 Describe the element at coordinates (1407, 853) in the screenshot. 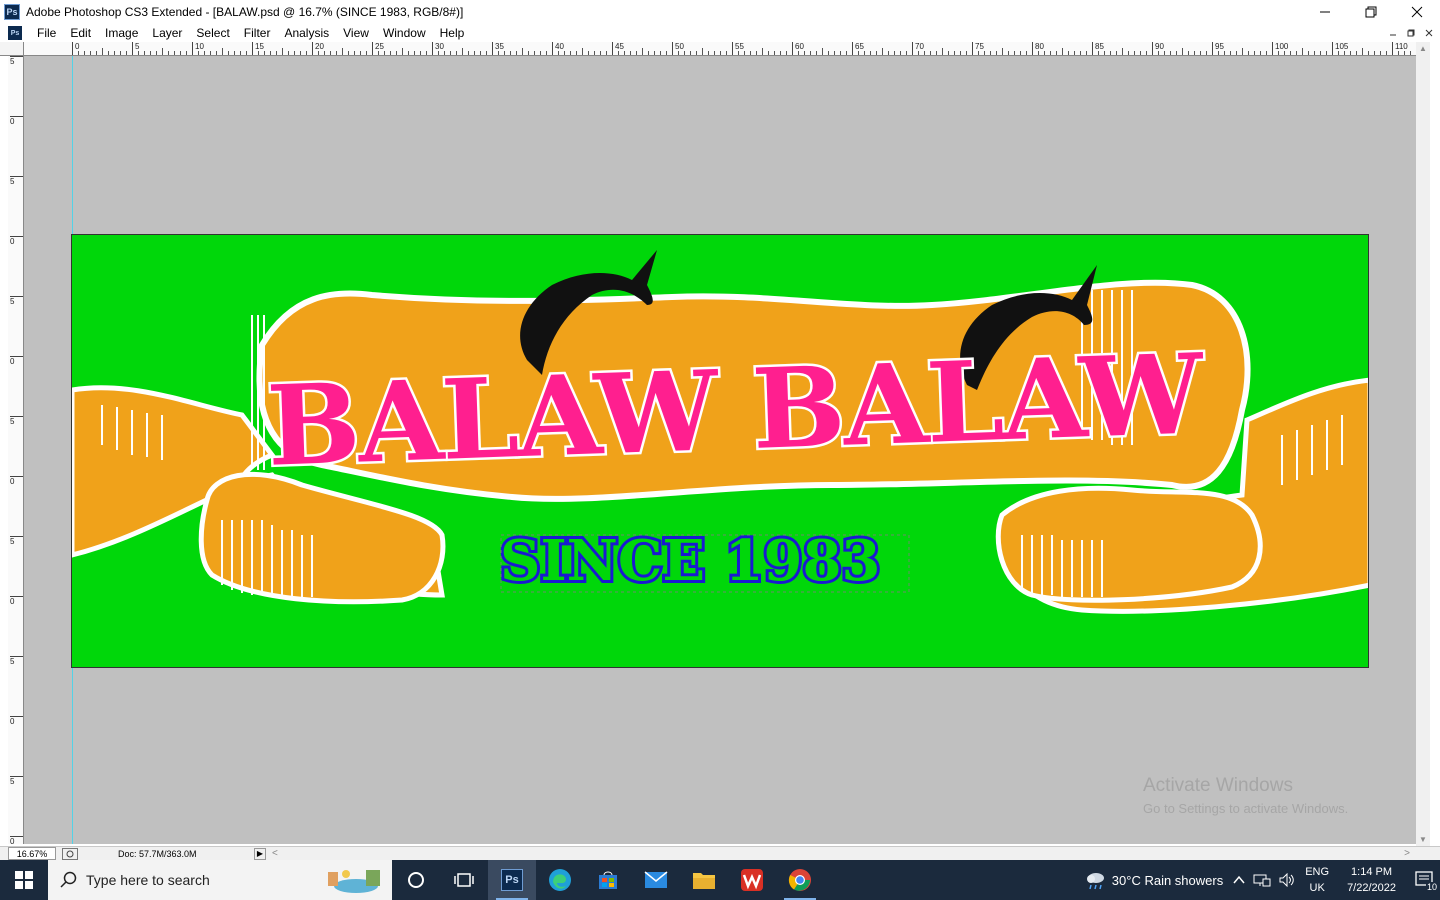

I see `scroll-right-icon: >` at that location.